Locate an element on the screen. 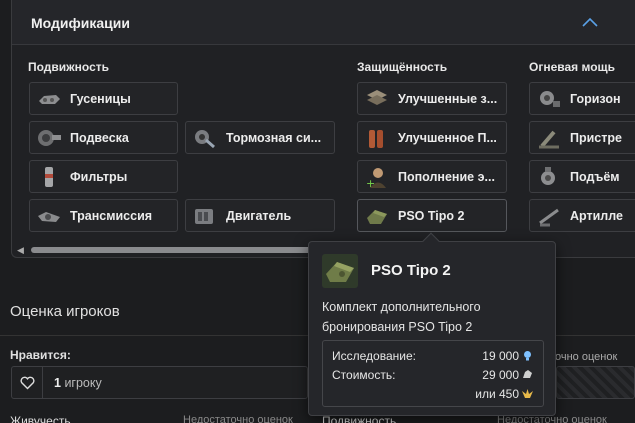  mod-horizontal-label: Горизон is located at coordinates (595, 98).